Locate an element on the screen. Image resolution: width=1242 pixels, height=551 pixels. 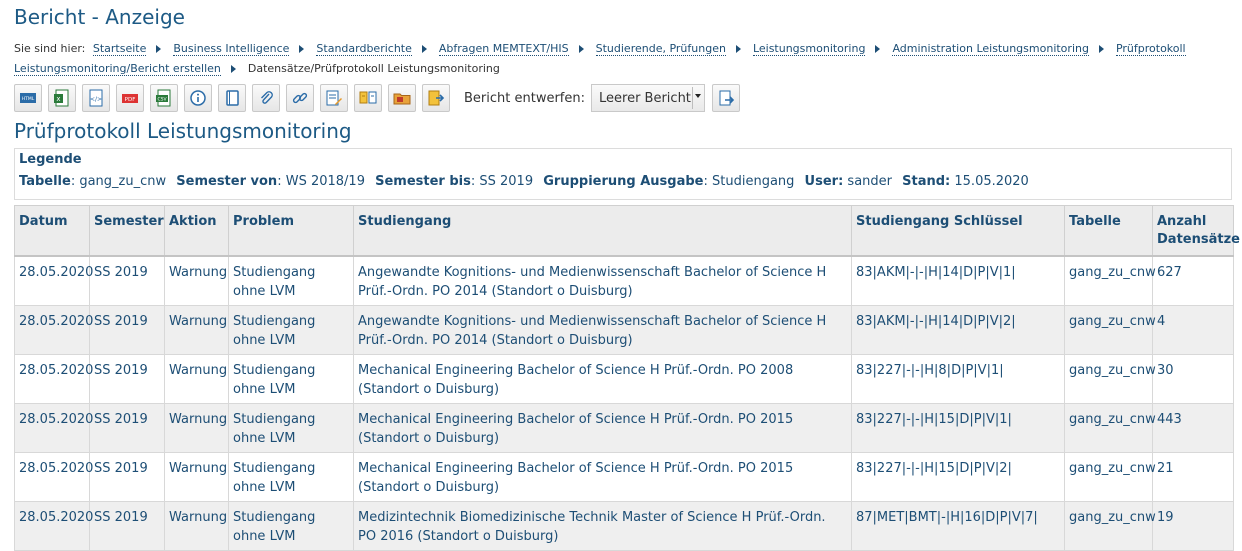
design-report-label: Bericht entwerfen: is located at coordinates (524, 98).